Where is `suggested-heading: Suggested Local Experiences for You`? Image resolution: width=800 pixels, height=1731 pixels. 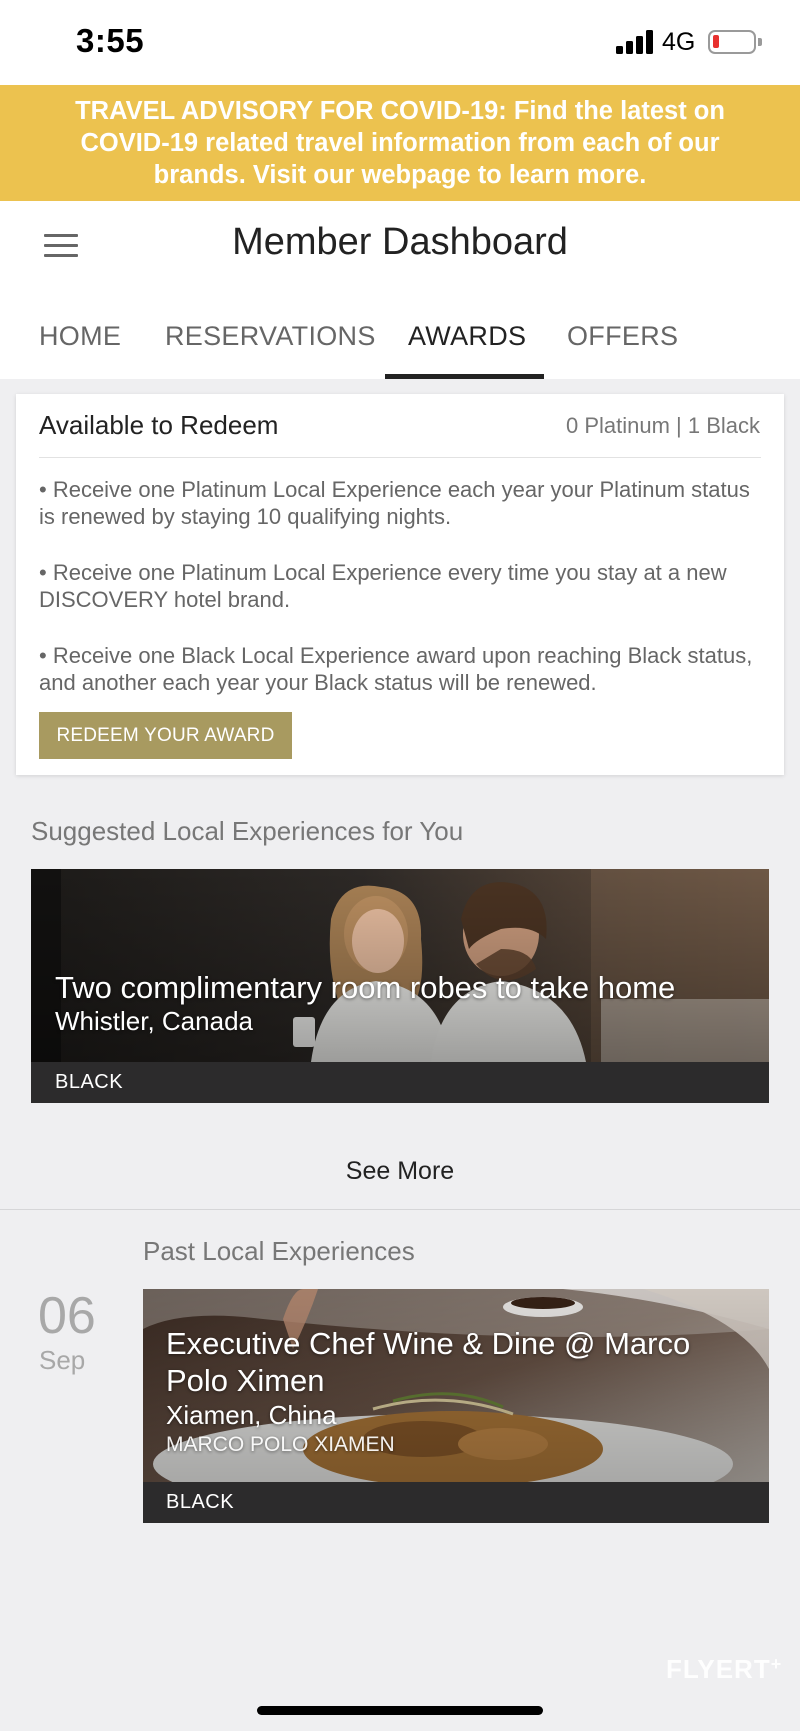 suggested-heading: Suggested Local Experiences for You is located at coordinates (247, 831).